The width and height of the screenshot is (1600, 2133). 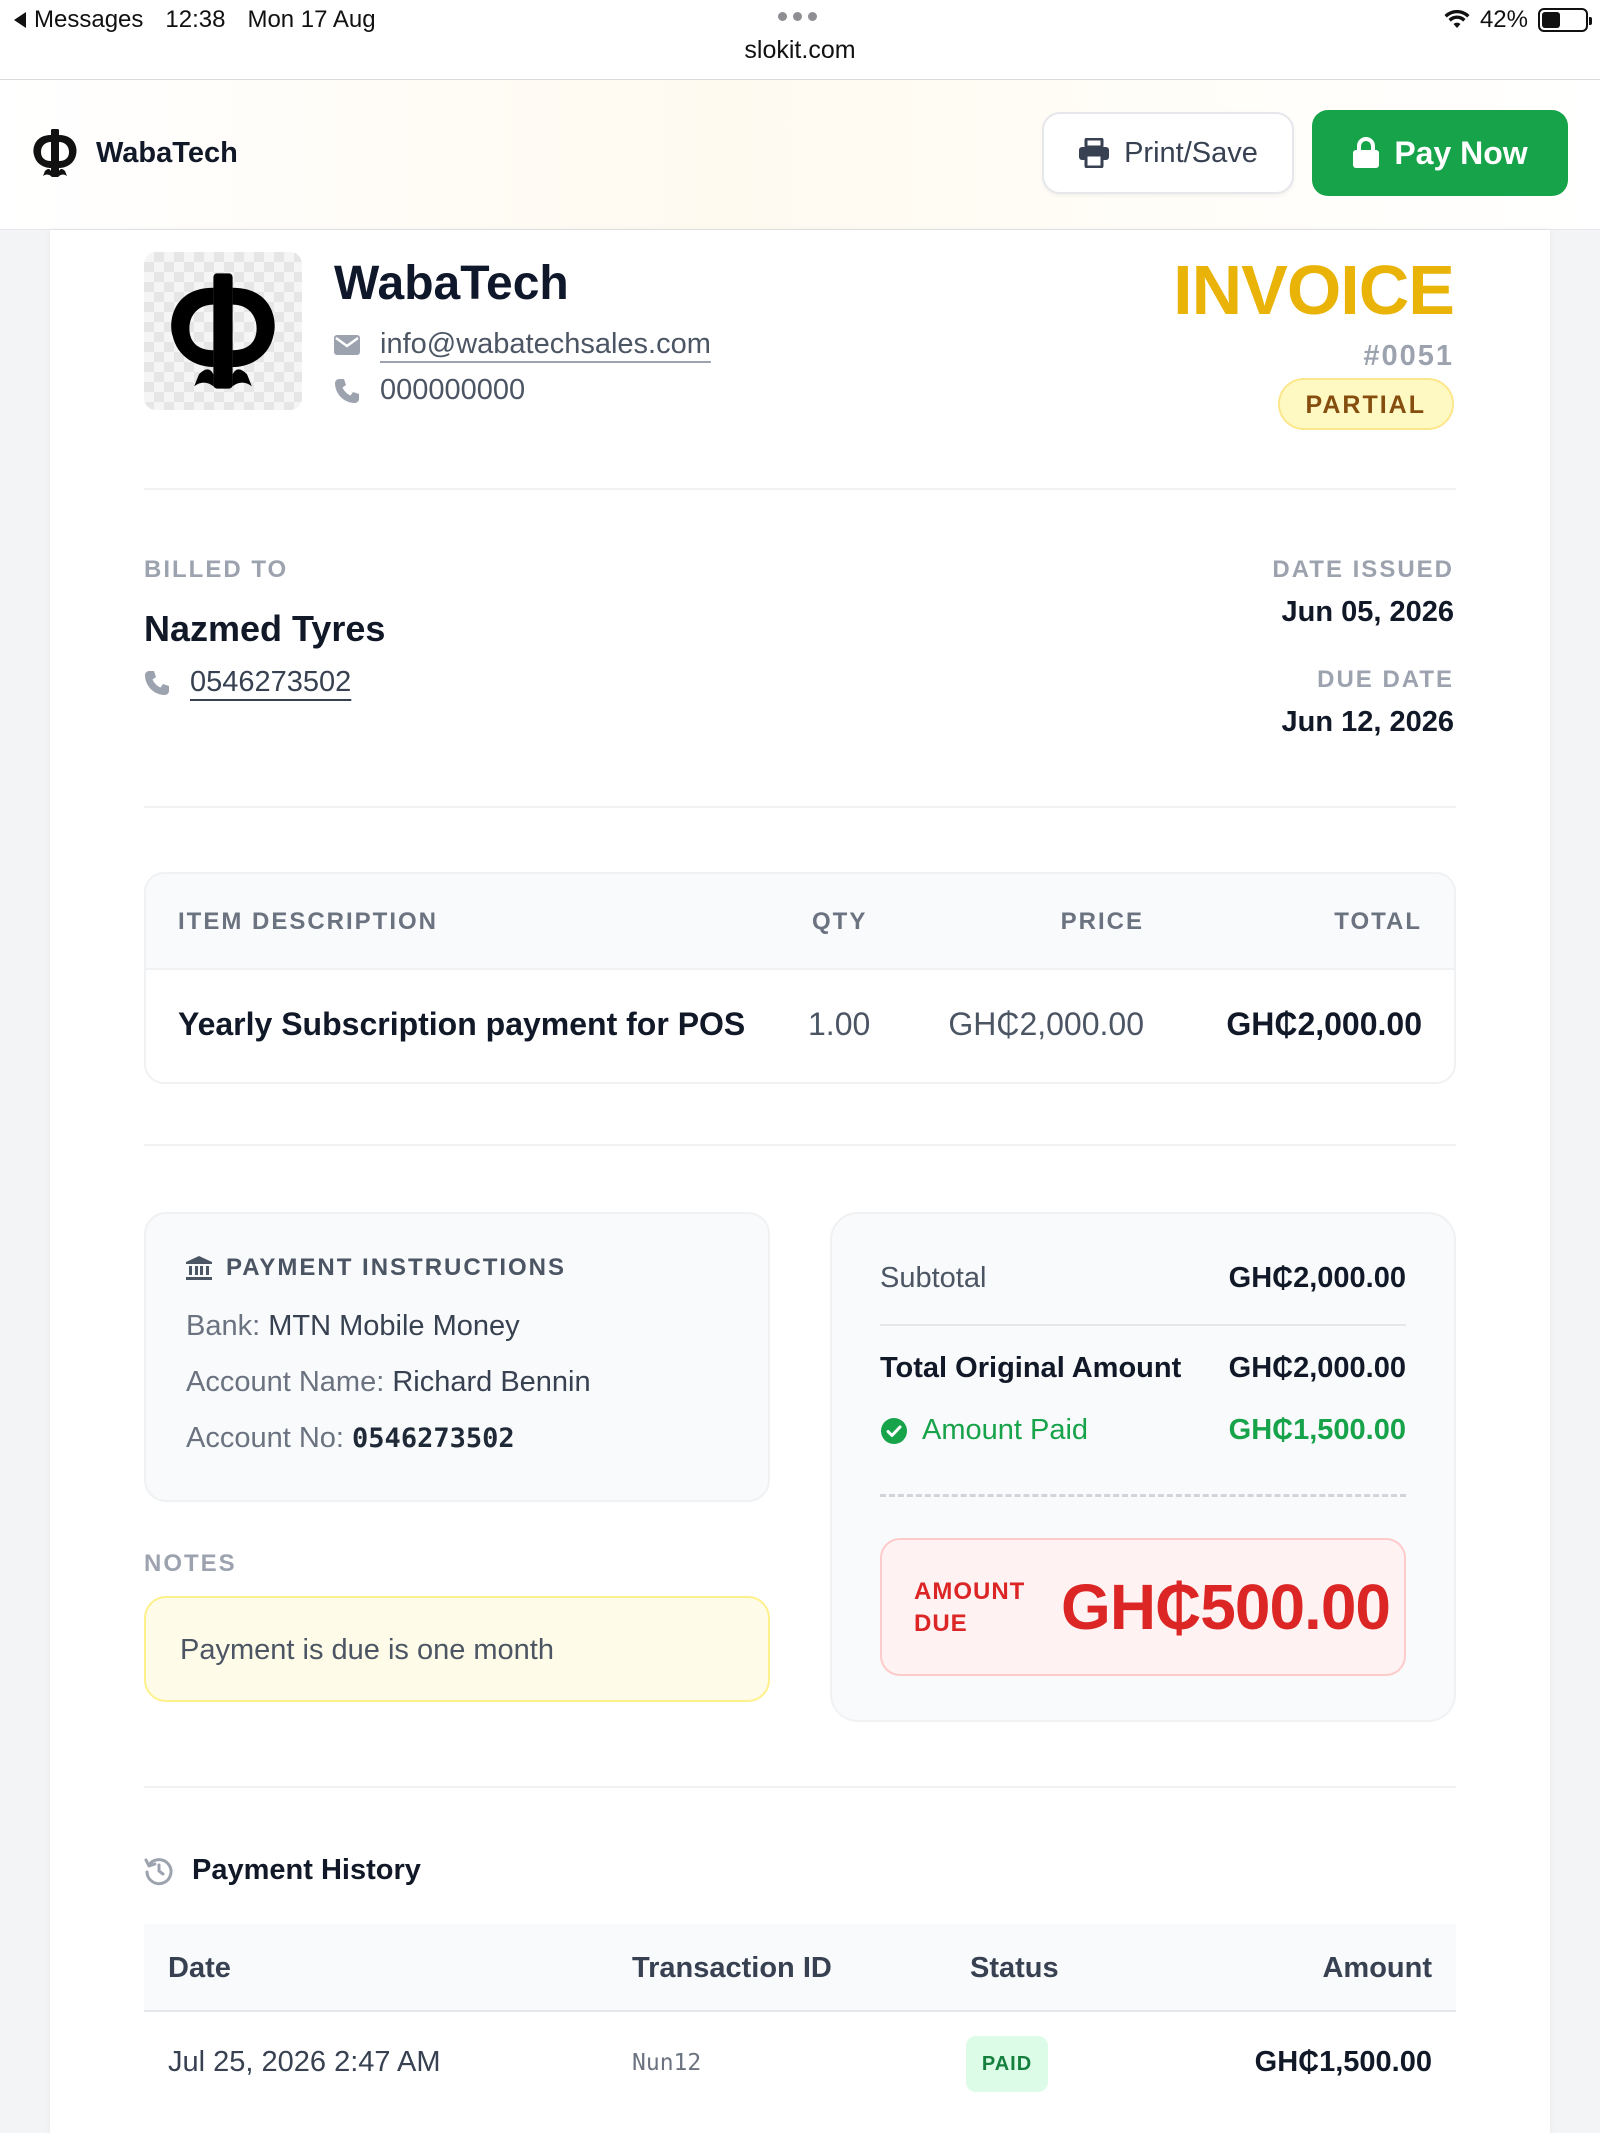 I want to click on account-name-line: Account Name: Richard Bennin, so click(x=388, y=1382).